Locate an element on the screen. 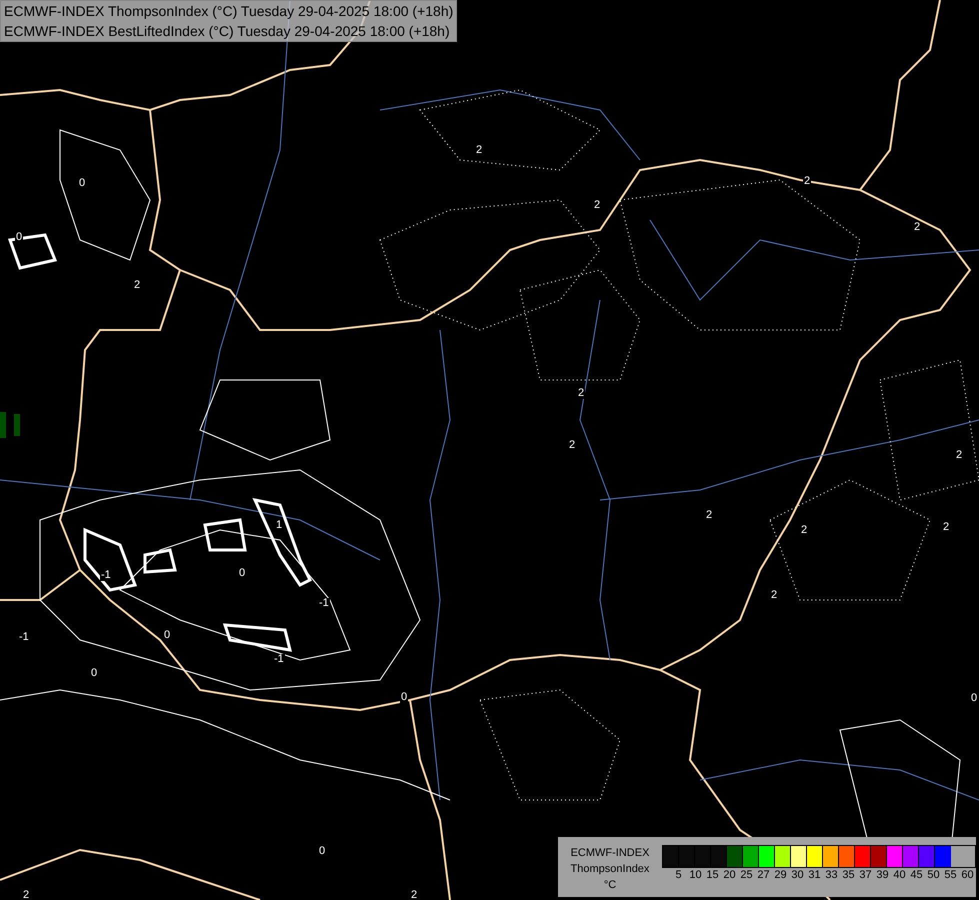  scale-tick-label: 30 is located at coordinates (797, 875).